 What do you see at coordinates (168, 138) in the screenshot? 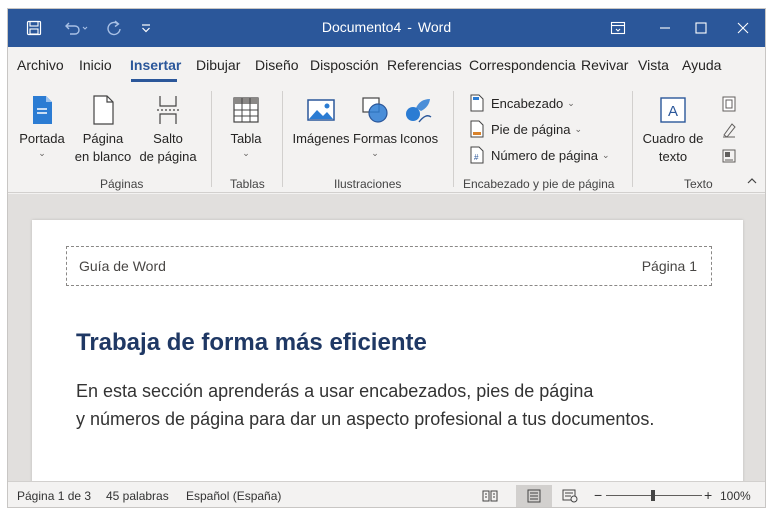
I see `salto-label-1: Salto` at bounding box center [168, 138].